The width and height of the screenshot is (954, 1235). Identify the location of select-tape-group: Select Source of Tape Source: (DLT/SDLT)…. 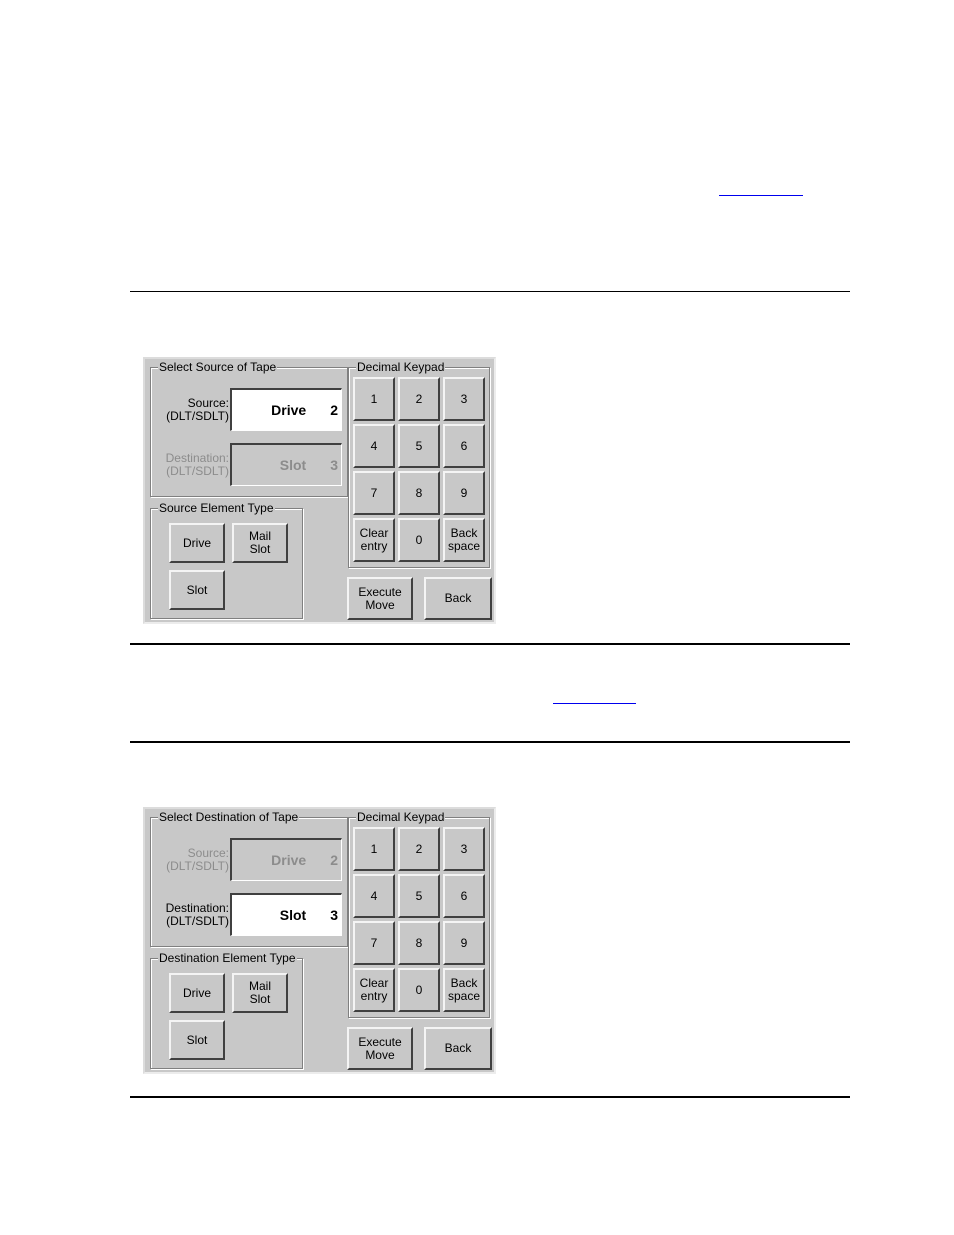
(249, 428).